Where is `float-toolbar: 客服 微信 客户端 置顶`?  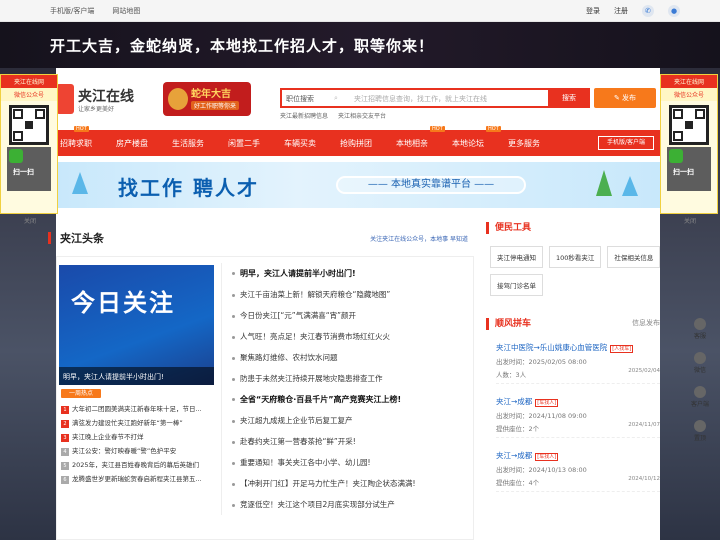
float-toolbar: 客服 微信 客户端 置顶 is located at coordinates (700, 386).